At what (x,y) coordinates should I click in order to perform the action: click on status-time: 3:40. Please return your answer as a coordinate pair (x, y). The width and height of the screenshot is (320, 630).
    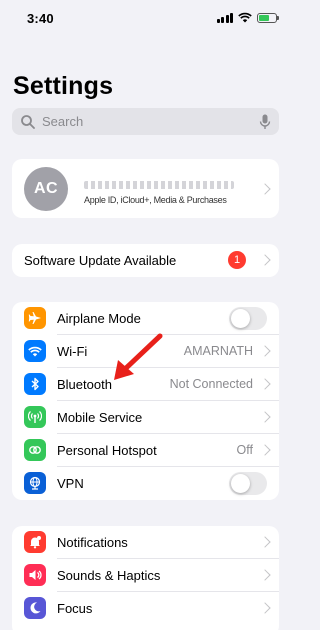
    Looking at the image, I should click on (40, 18).